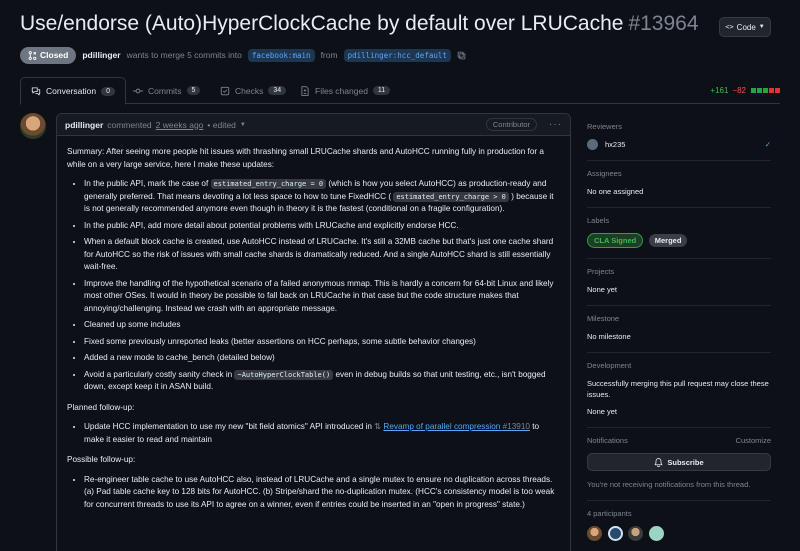 This screenshot has width=800, height=551. I want to click on status-badge-label: Closed, so click(54, 55).